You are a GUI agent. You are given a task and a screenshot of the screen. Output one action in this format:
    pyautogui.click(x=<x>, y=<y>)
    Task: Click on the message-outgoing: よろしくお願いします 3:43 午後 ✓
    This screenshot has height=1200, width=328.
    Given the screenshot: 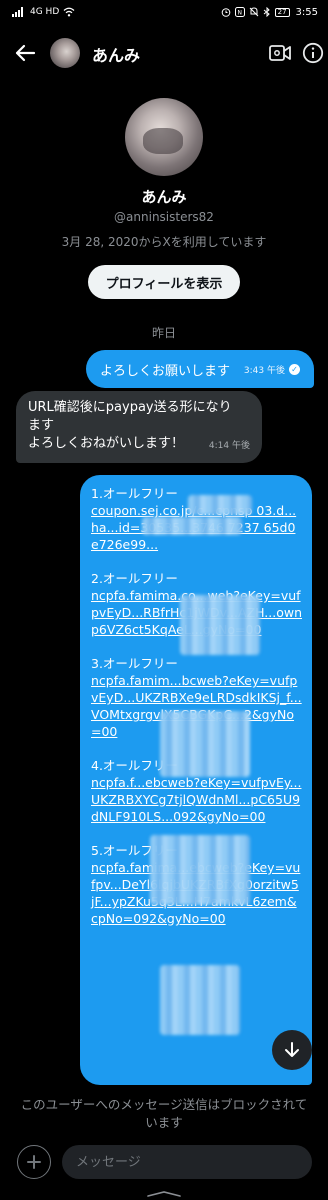 What is the action you would take?
    pyautogui.click(x=200, y=369)
    